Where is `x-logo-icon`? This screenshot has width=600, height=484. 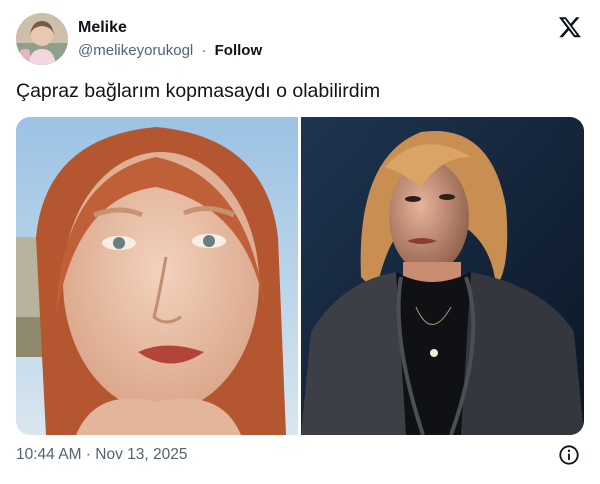 x-logo-icon is located at coordinates (570, 27).